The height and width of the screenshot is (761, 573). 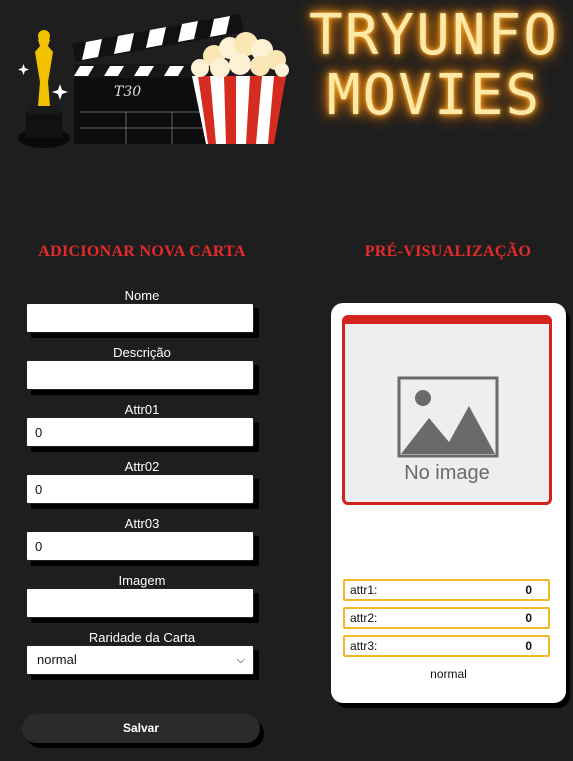 What do you see at coordinates (433, 35) in the screenshot?
I see `brand-line-1: TRYUNFO` at bounding box center [433, 35].